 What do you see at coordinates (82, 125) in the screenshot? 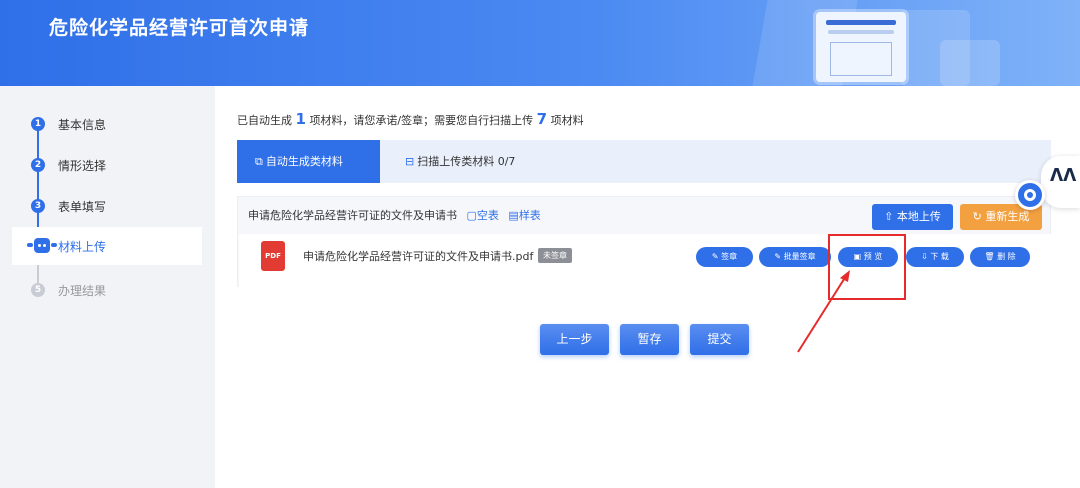
I see `step-label: 基本信息` at bounding box center [82, 125].